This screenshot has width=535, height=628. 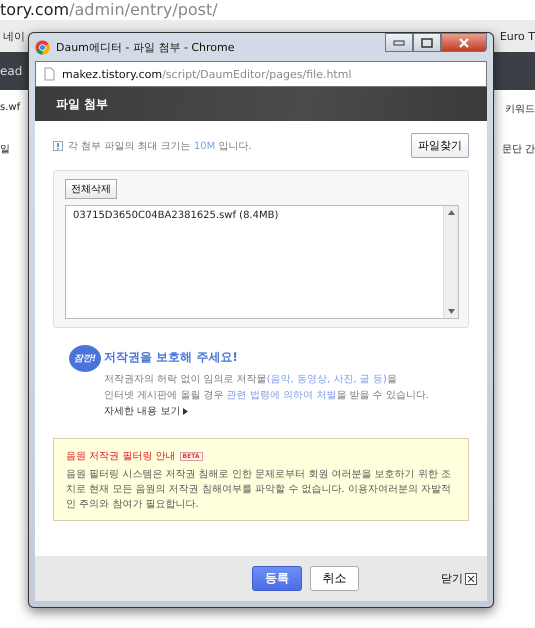 I want to click on editor-text: s.wf, so click(x=10, y=108).